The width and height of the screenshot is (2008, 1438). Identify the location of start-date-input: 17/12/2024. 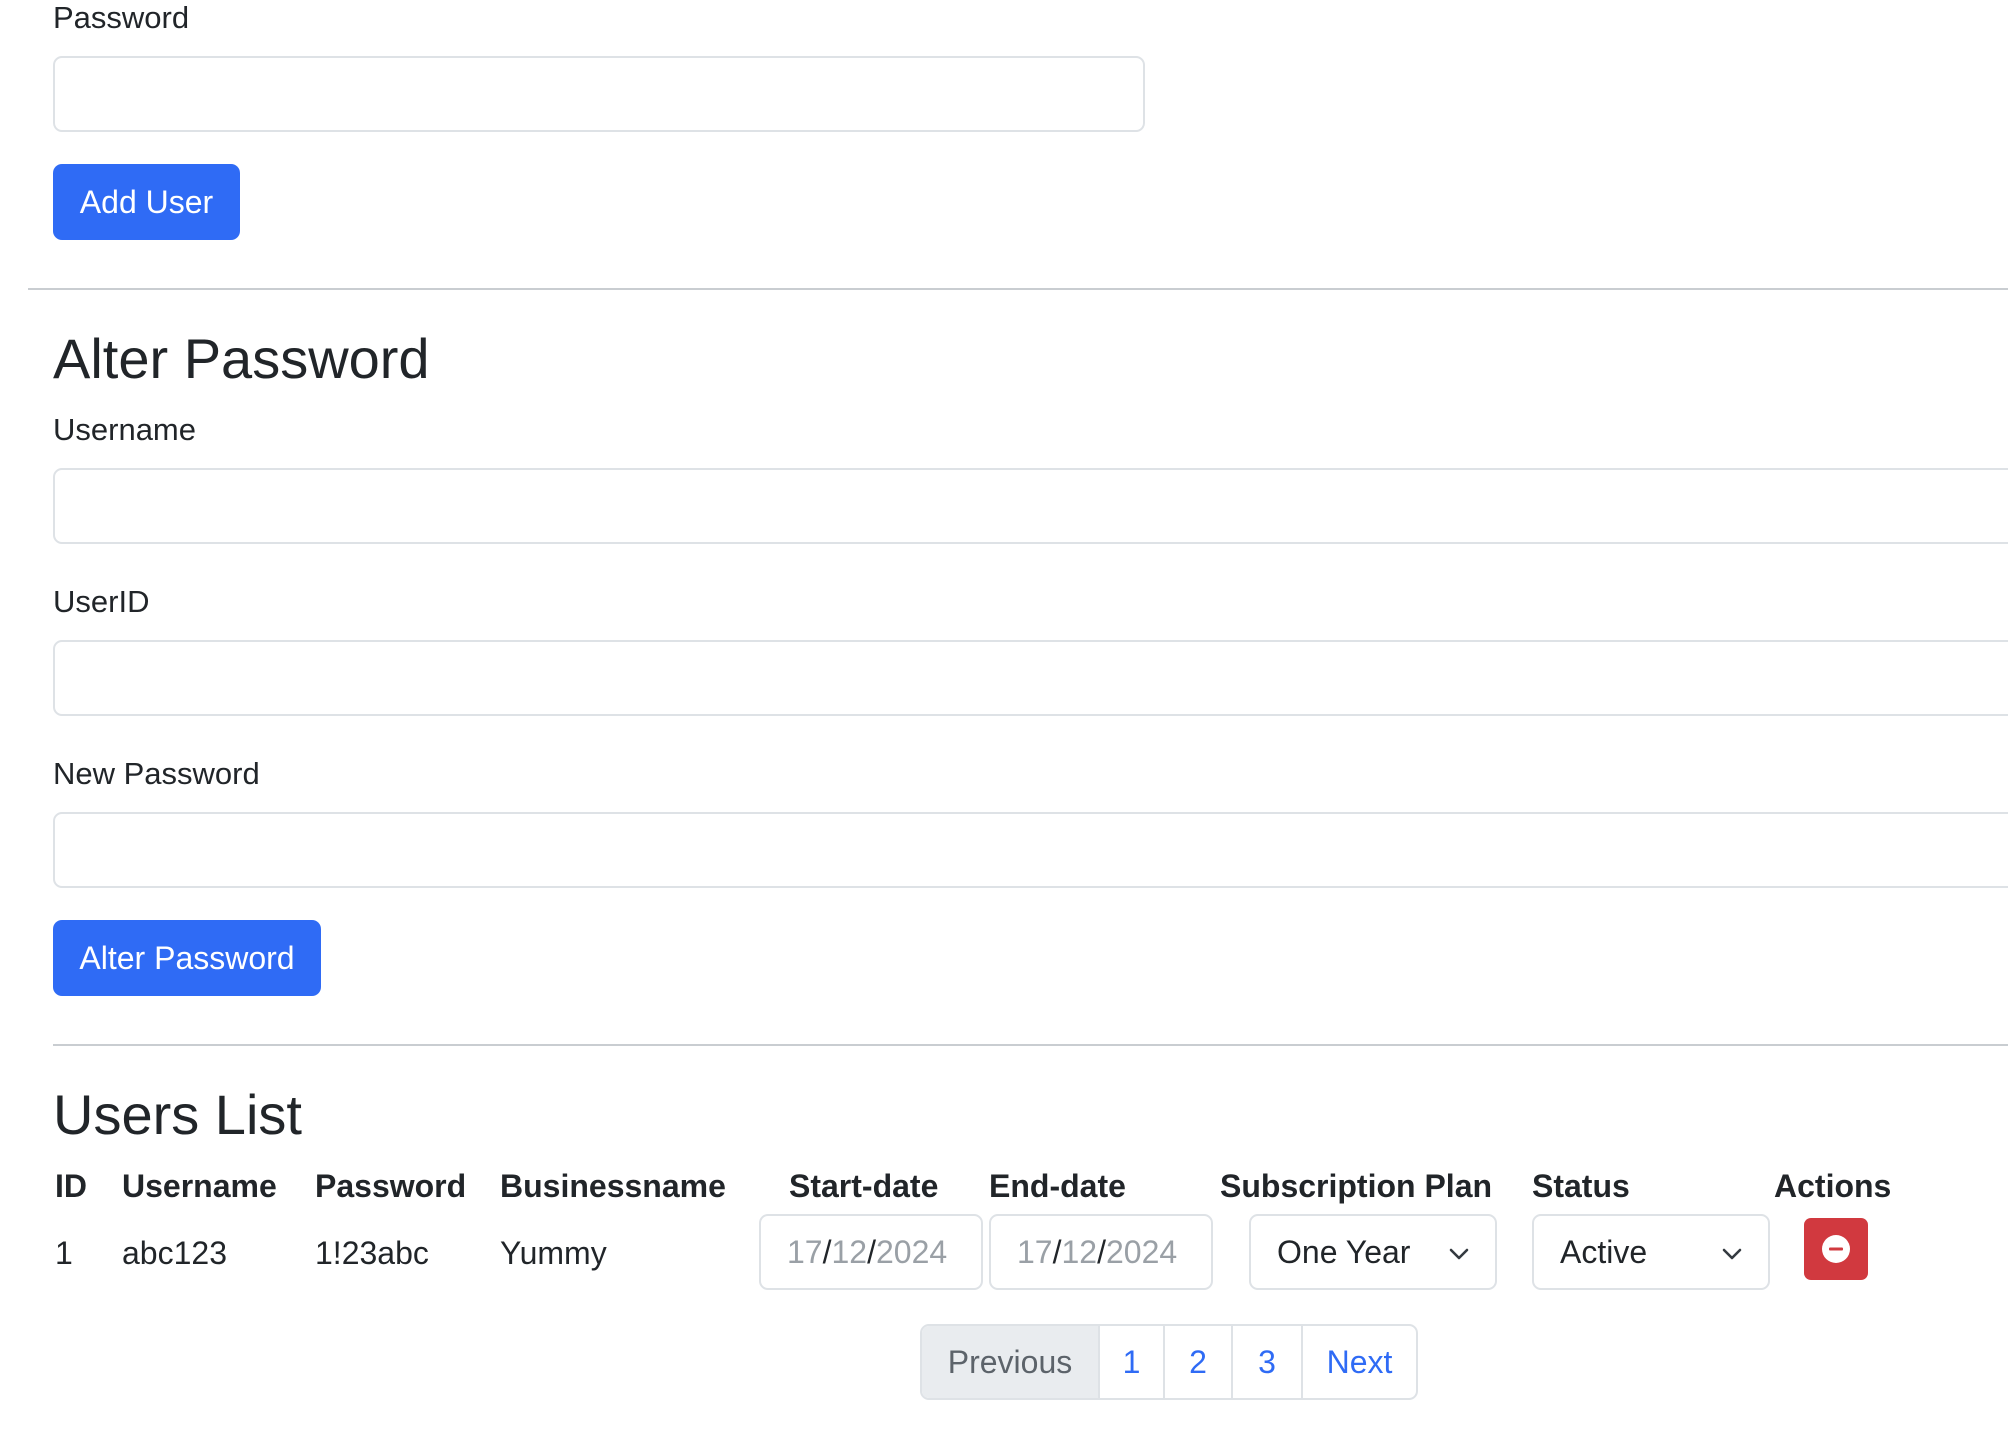
(871, 1252).